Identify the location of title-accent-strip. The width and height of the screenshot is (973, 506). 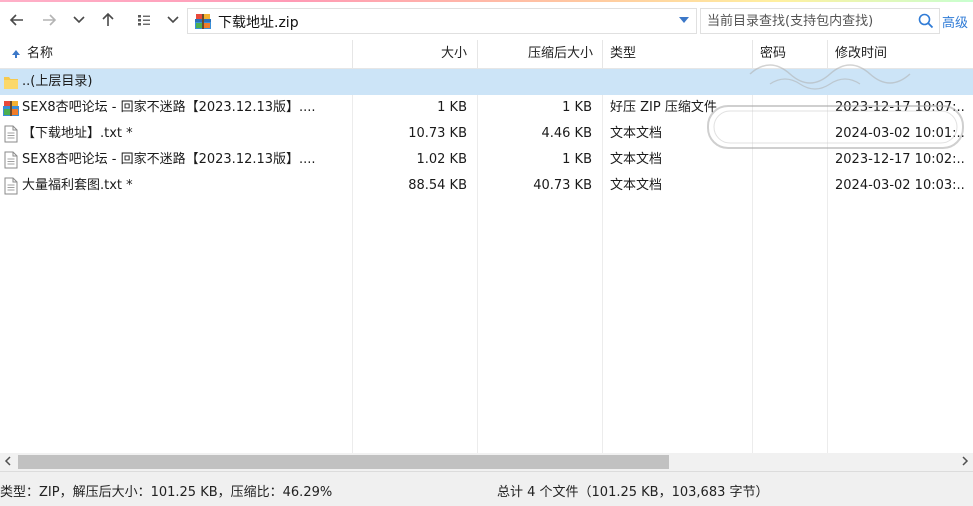
(486, 1).